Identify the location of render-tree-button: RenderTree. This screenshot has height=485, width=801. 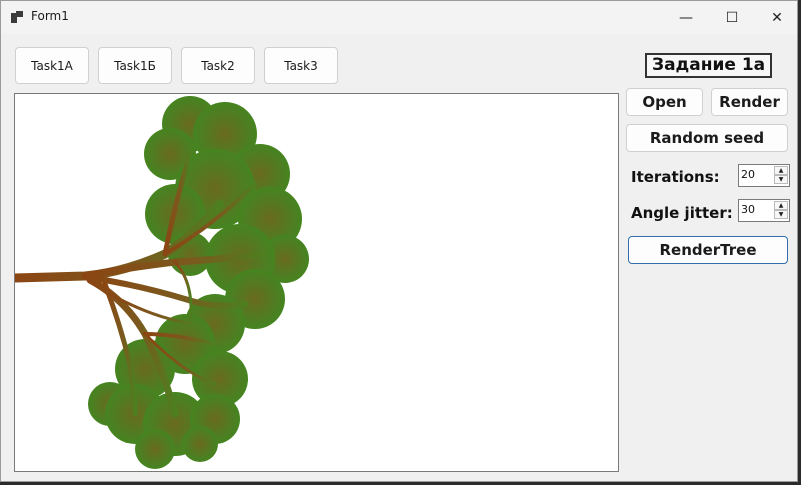
(708, 250).